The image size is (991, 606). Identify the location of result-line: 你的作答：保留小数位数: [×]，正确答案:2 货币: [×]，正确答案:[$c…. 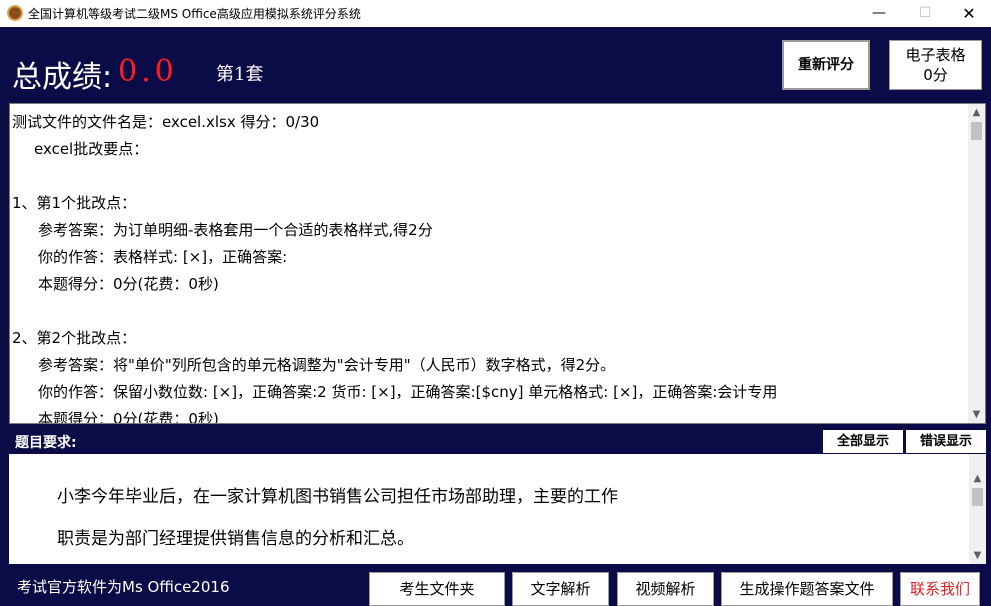
(408, 392).